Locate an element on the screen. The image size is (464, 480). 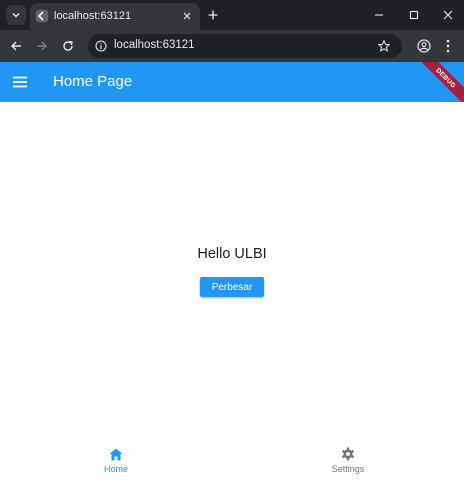
maximize-icon is located at coordinates (414, 15).